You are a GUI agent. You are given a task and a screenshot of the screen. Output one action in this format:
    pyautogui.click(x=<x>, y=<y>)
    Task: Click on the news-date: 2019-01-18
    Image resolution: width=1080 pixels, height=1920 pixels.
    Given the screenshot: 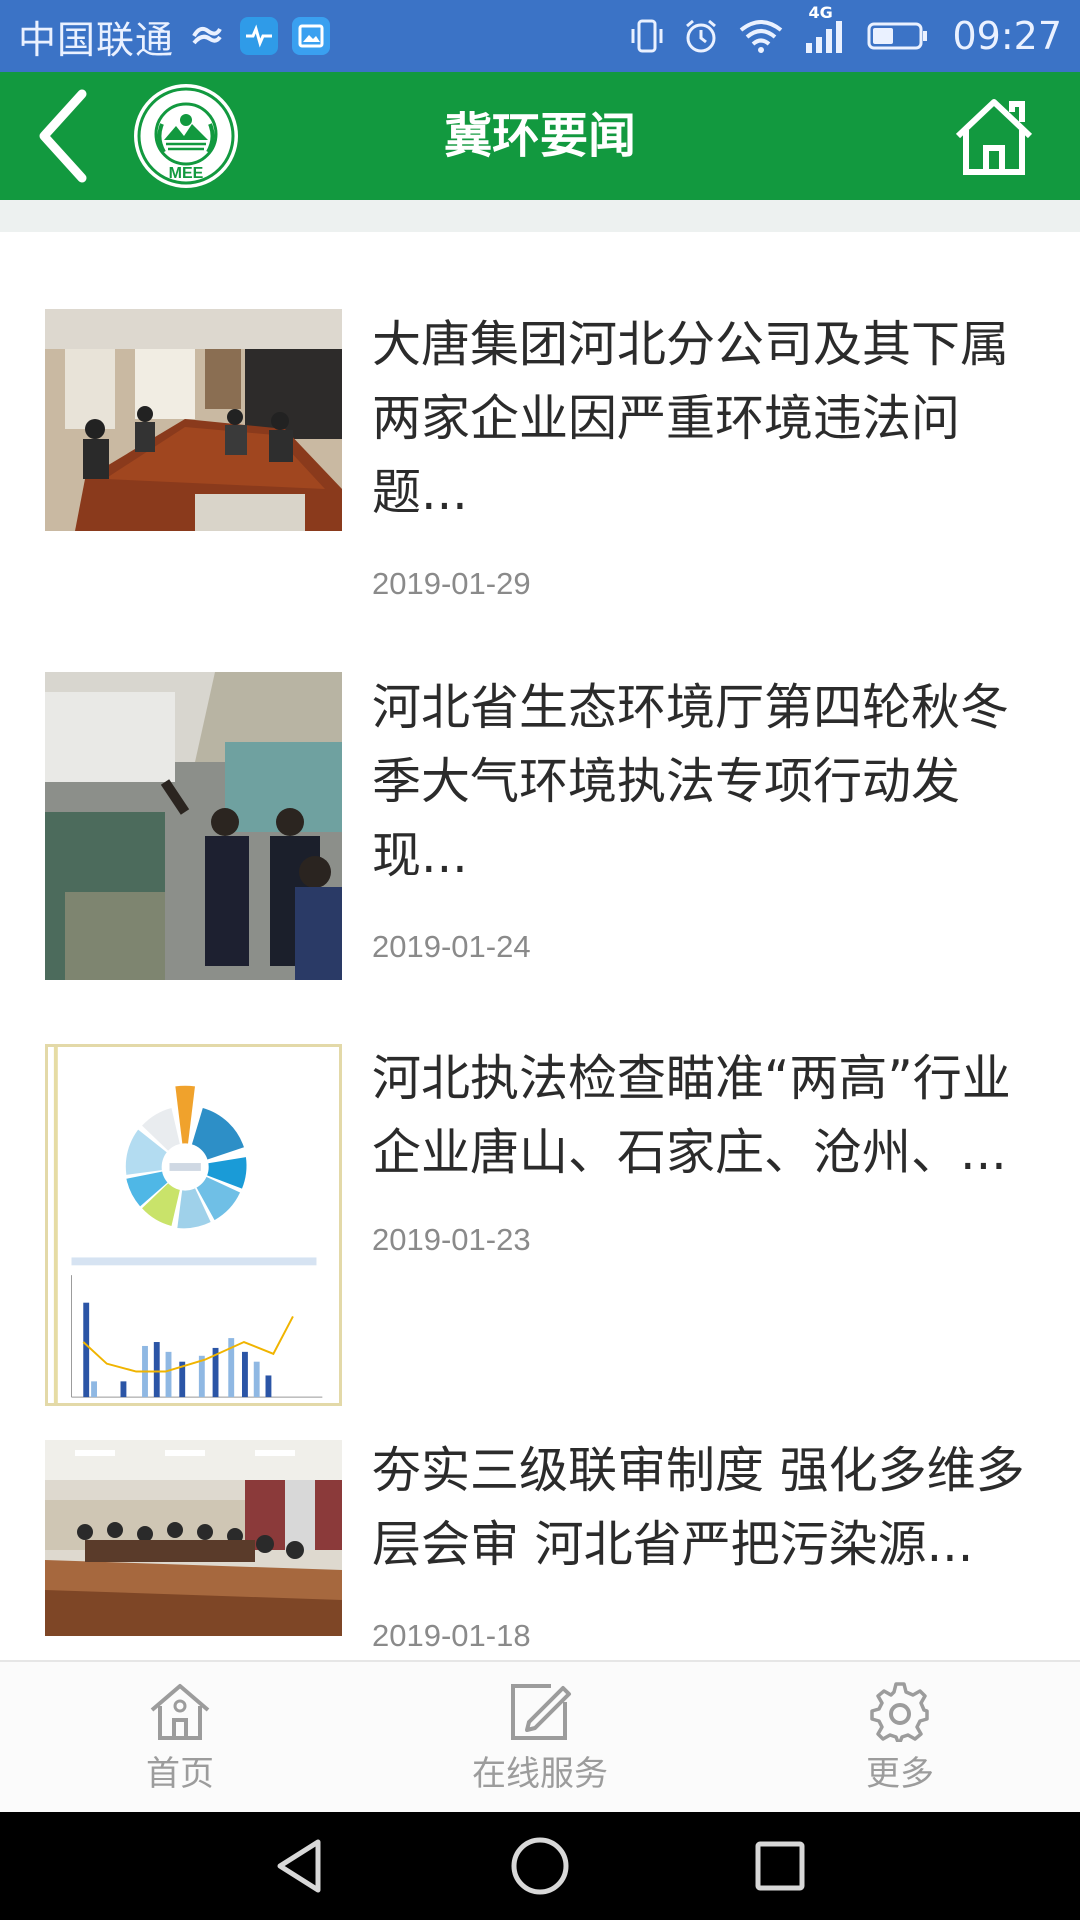 What is the action you would take?
    pyautogui.click(x=451, y=1635)
    